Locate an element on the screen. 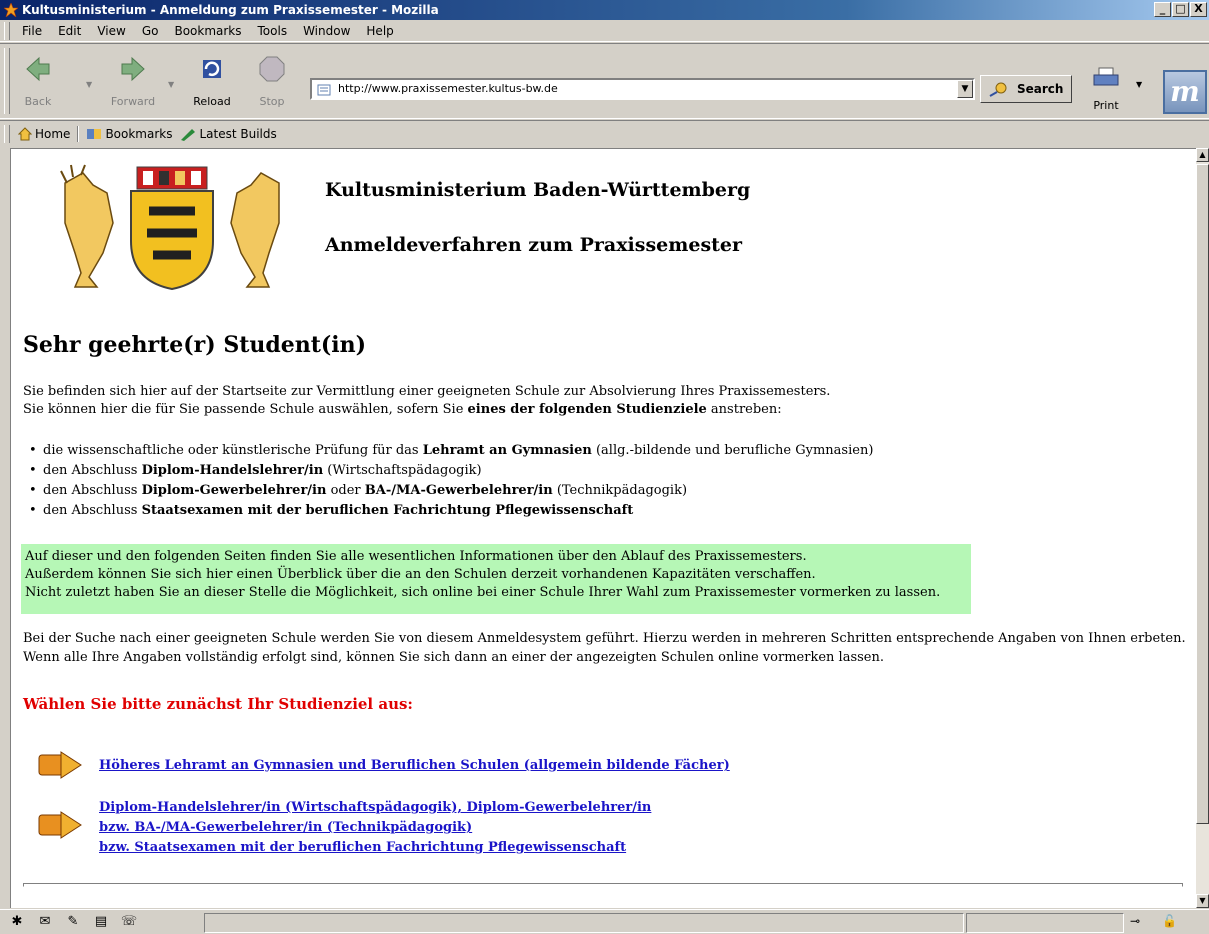 The image size is (1209, 934). bookmarks-button: Bookmarks is located at coordinates (129, 134).